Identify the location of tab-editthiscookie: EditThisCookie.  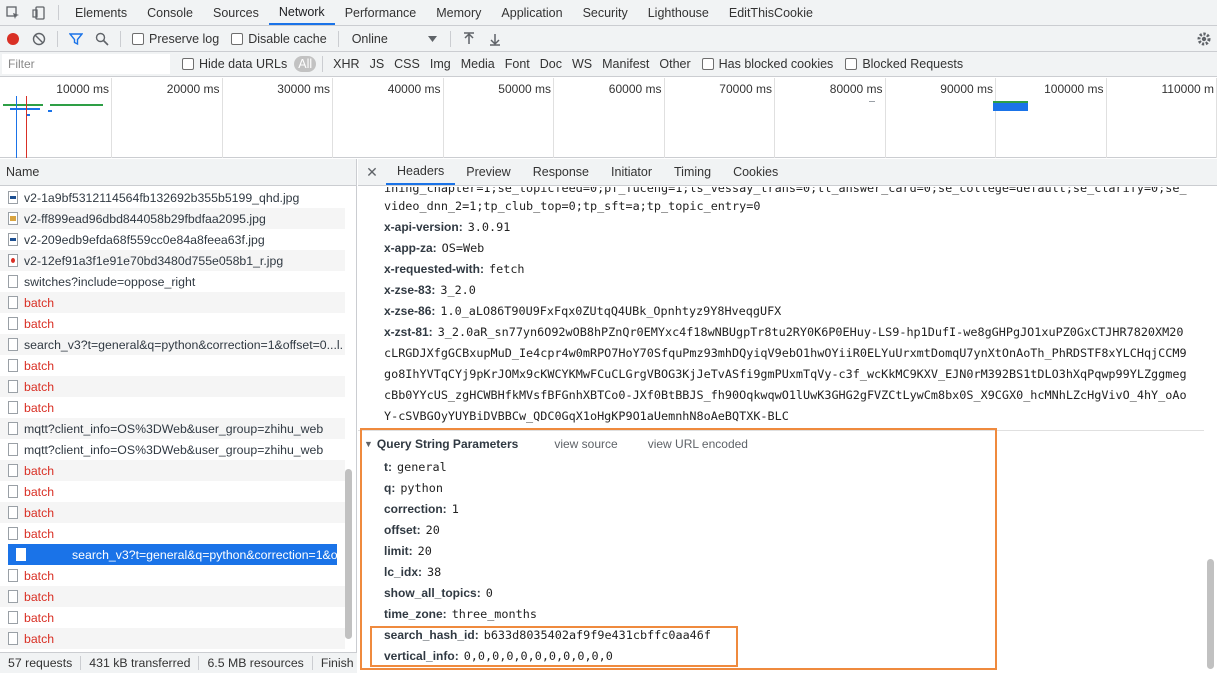
(771, 12).